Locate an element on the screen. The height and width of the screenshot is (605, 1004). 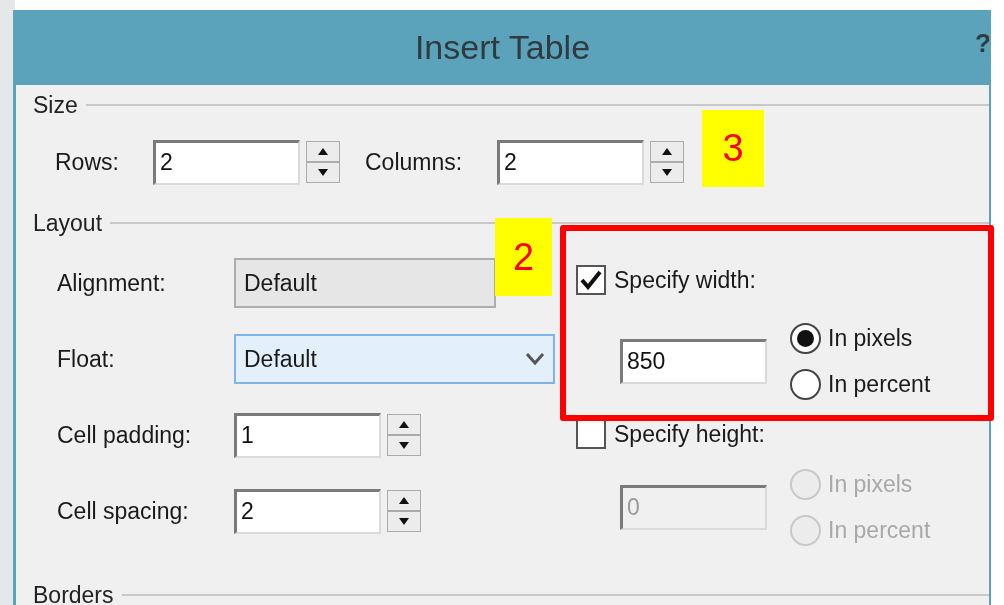
checkbox-label: Specify height: is located at coordinates (689, 434).